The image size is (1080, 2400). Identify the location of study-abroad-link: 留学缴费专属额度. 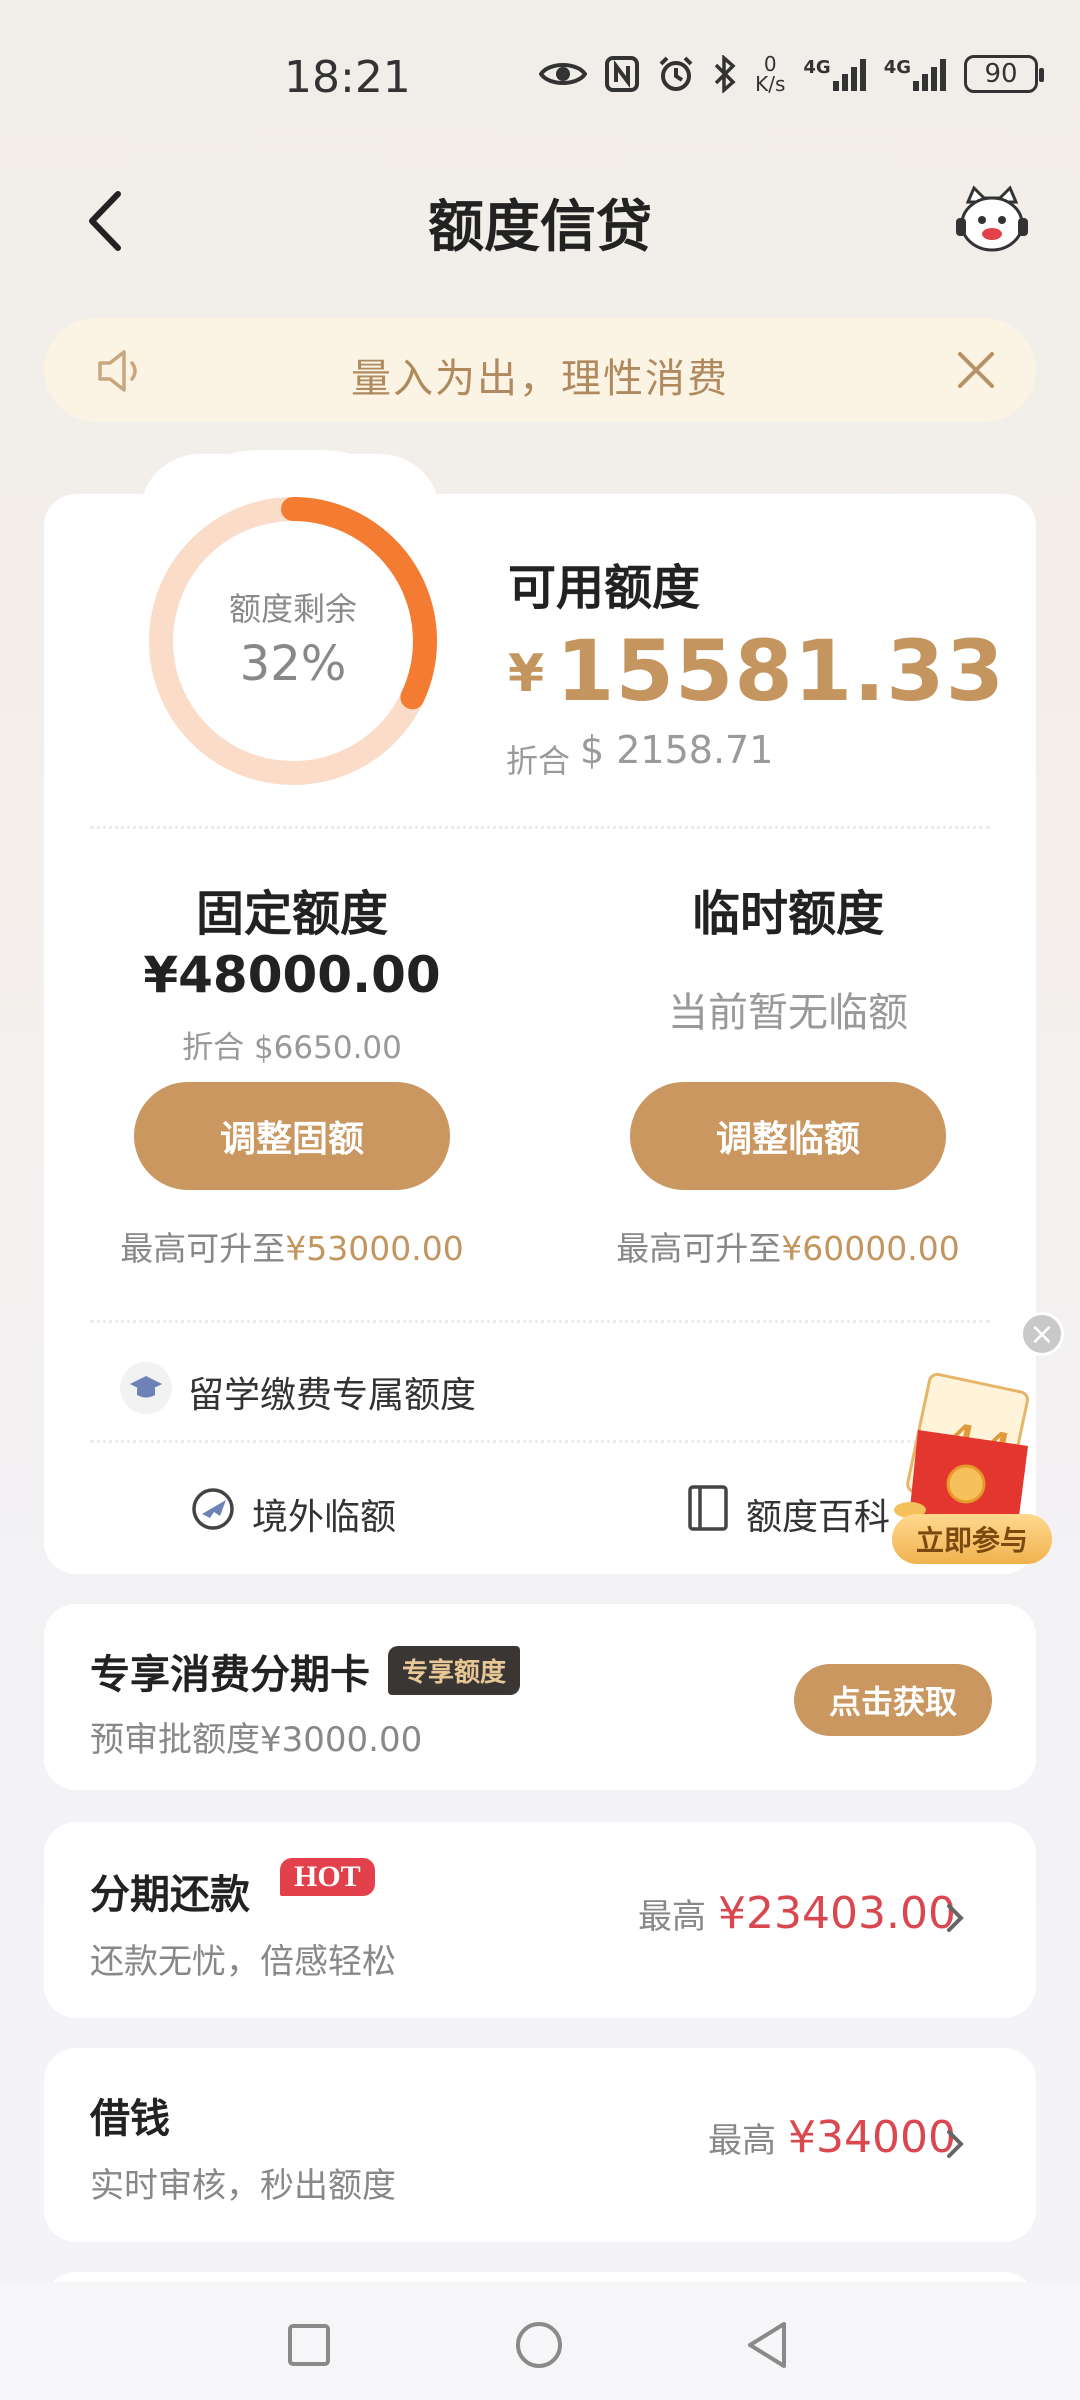
(332, 1392).